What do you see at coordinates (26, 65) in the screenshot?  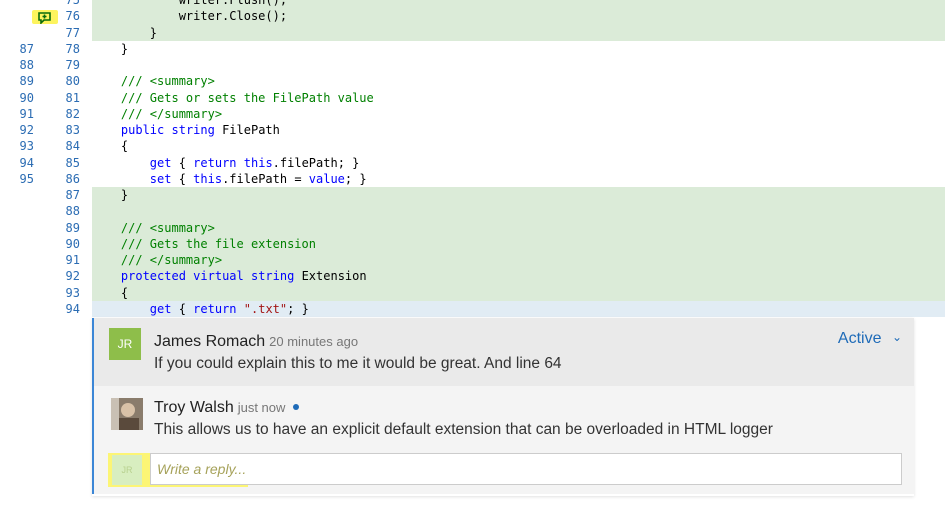 I see `old-line-number: 88` at bounding box center [26, 65].